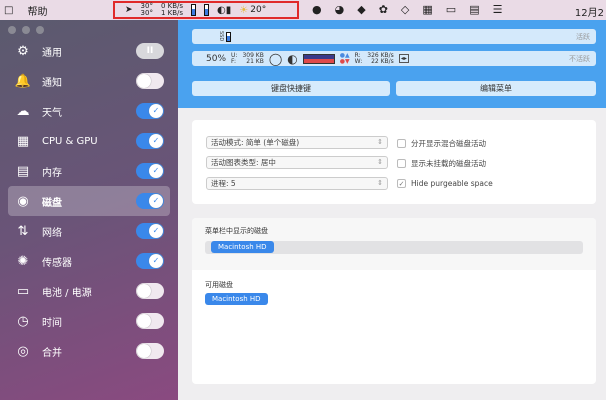 This screenshot has height=400, width=606. I want to click on section-title: 可用磁盘, so click(219, 285).